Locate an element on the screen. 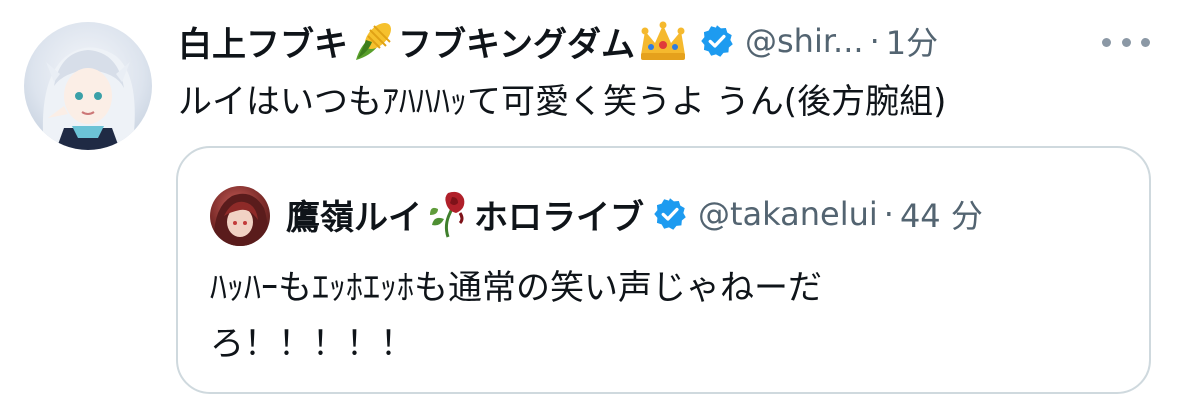  author-avatar is located at coordinates (88, 86).